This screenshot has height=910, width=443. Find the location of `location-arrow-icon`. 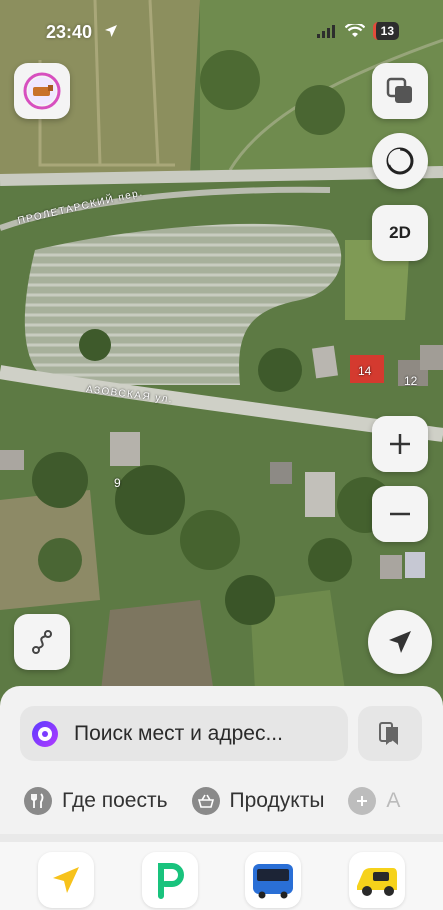

location-arrow-icon is located at coordinates (111, 31).